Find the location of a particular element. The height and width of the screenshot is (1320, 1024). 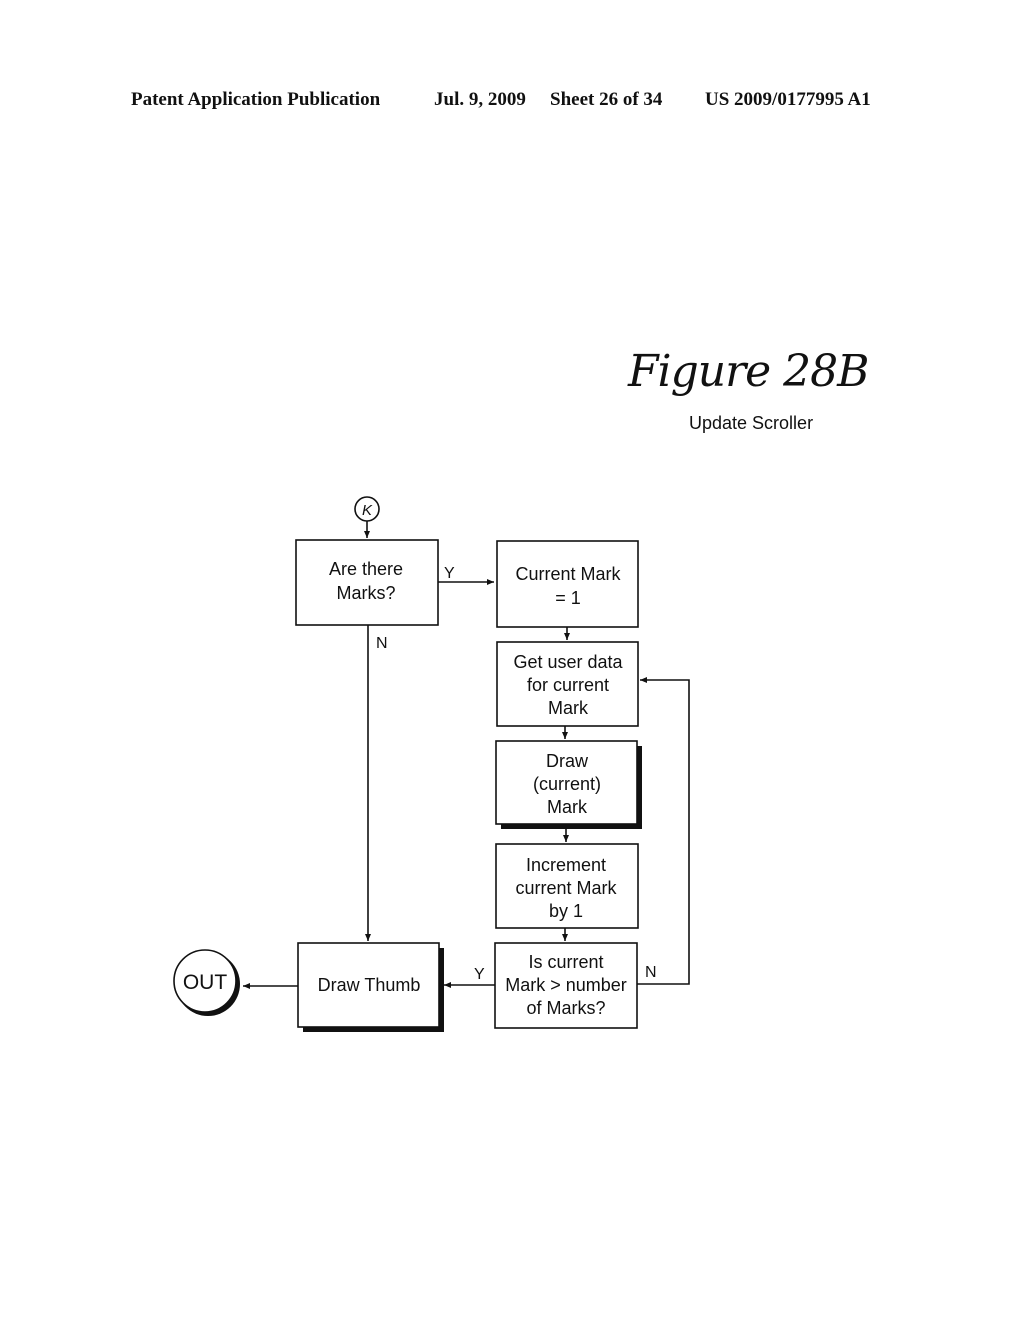

node-text: = 1 is located at coordinates (568, 598).